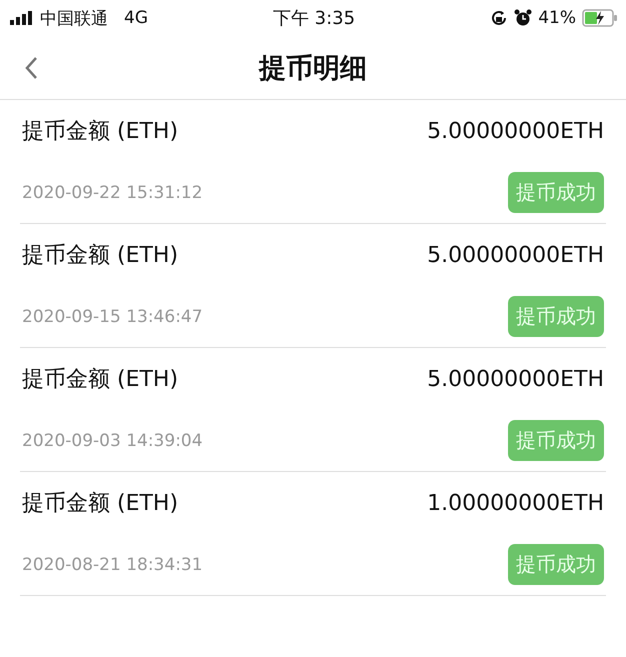  I want to click on carrier-name: 中国联通, so click(74, 19).